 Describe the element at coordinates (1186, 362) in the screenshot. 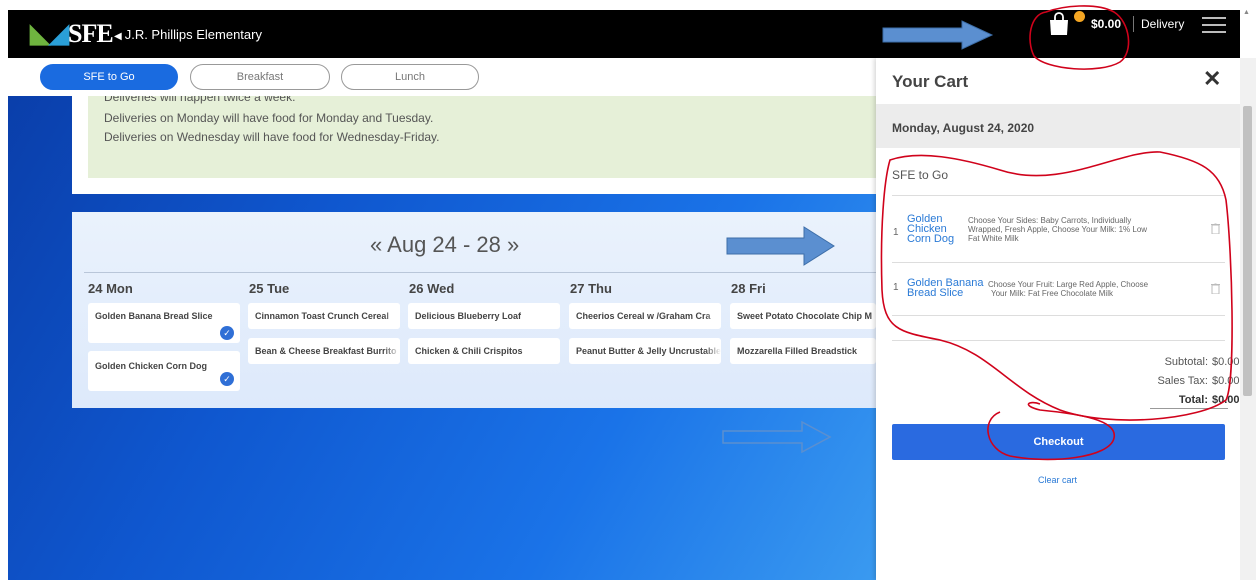

I see `subtotal-label: Subtotal:` at that location.